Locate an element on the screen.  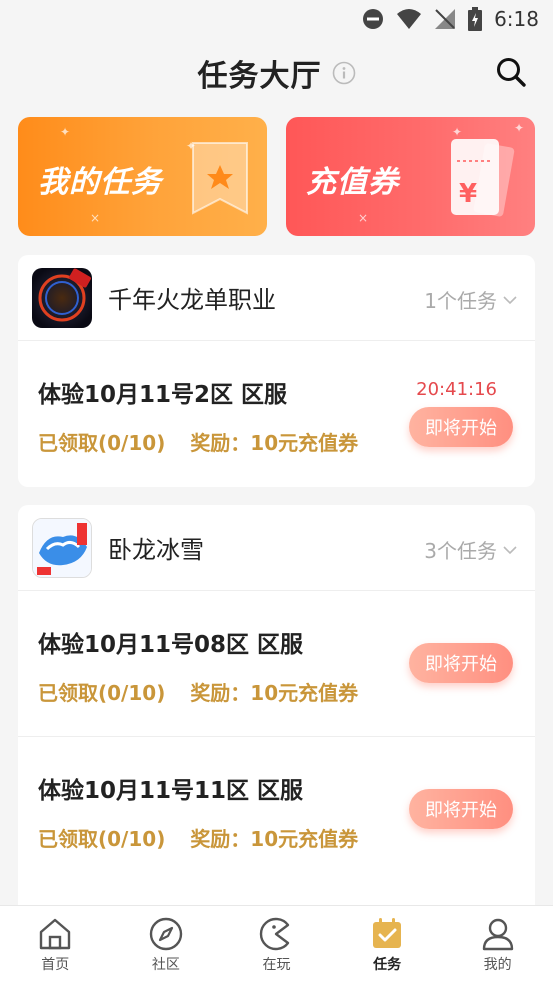
battery-icon is located at coordinates (475, 19).